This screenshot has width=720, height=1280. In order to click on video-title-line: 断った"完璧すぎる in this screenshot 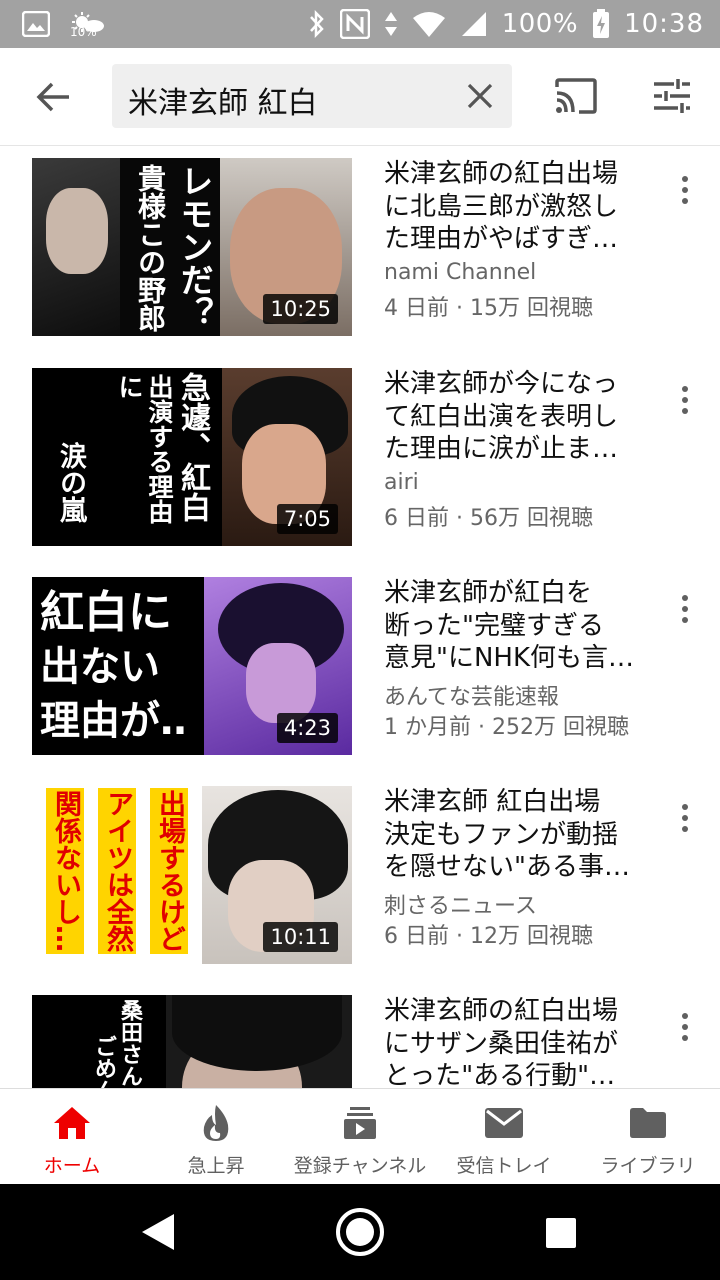, I will do `click(494, 625)`.